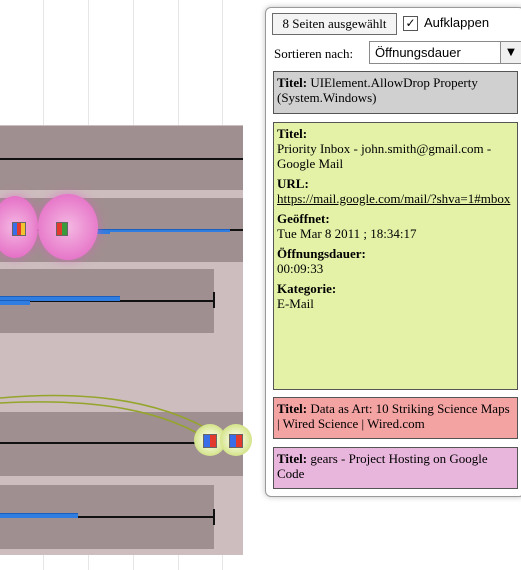  What do you see at coordinates (292, 133) in the screenshot?
I see `title-key: Titel:` at bounding box center [292, 133].